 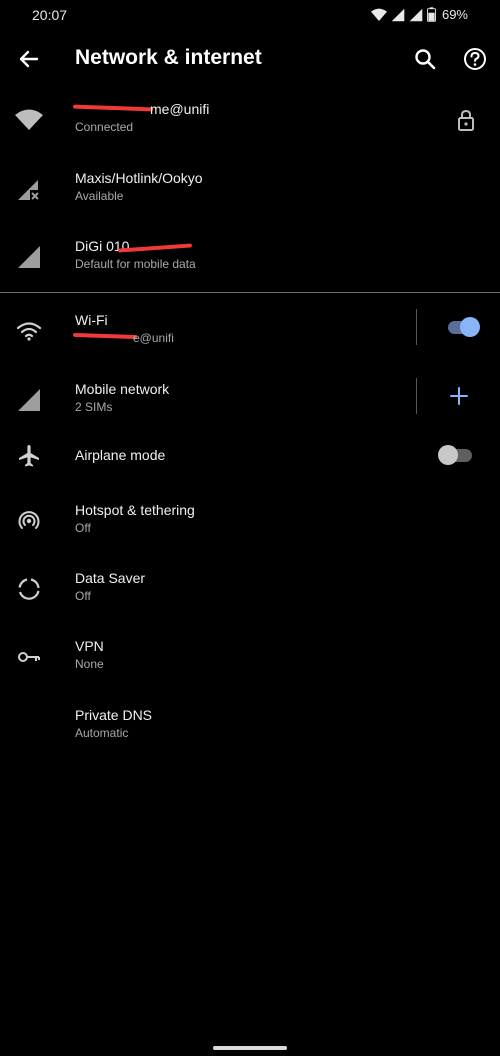 I want to click on wifi-label: Wi-Fi, so click(x=91, y=320).